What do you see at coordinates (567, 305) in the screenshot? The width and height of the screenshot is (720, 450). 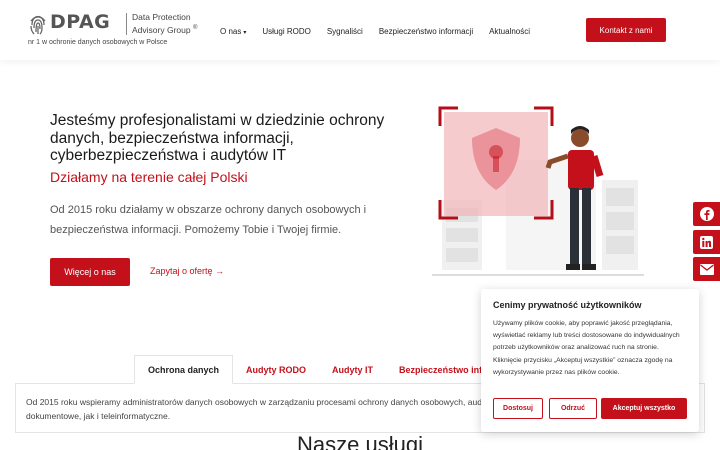 I see `cookie-title: Cenimy prywatność użytkowników` at bounding box center [567, 305].